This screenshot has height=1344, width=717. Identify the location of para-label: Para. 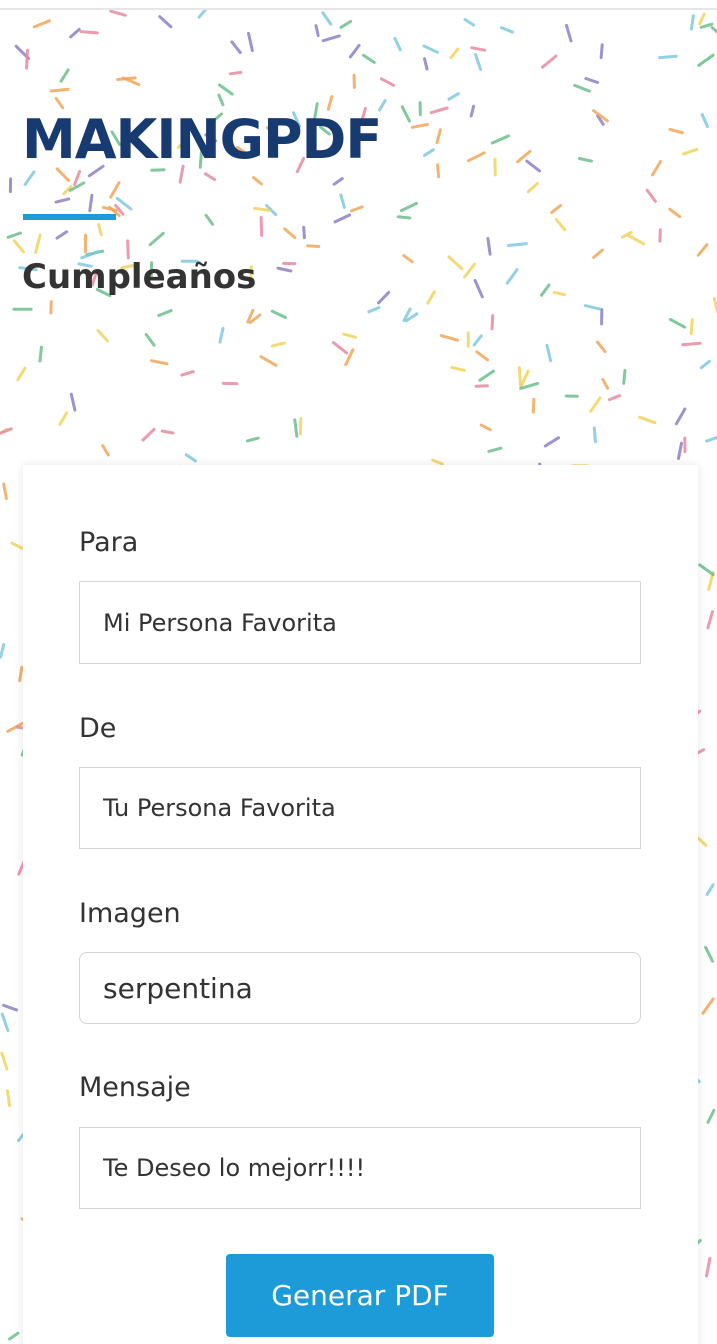
(109, 542).